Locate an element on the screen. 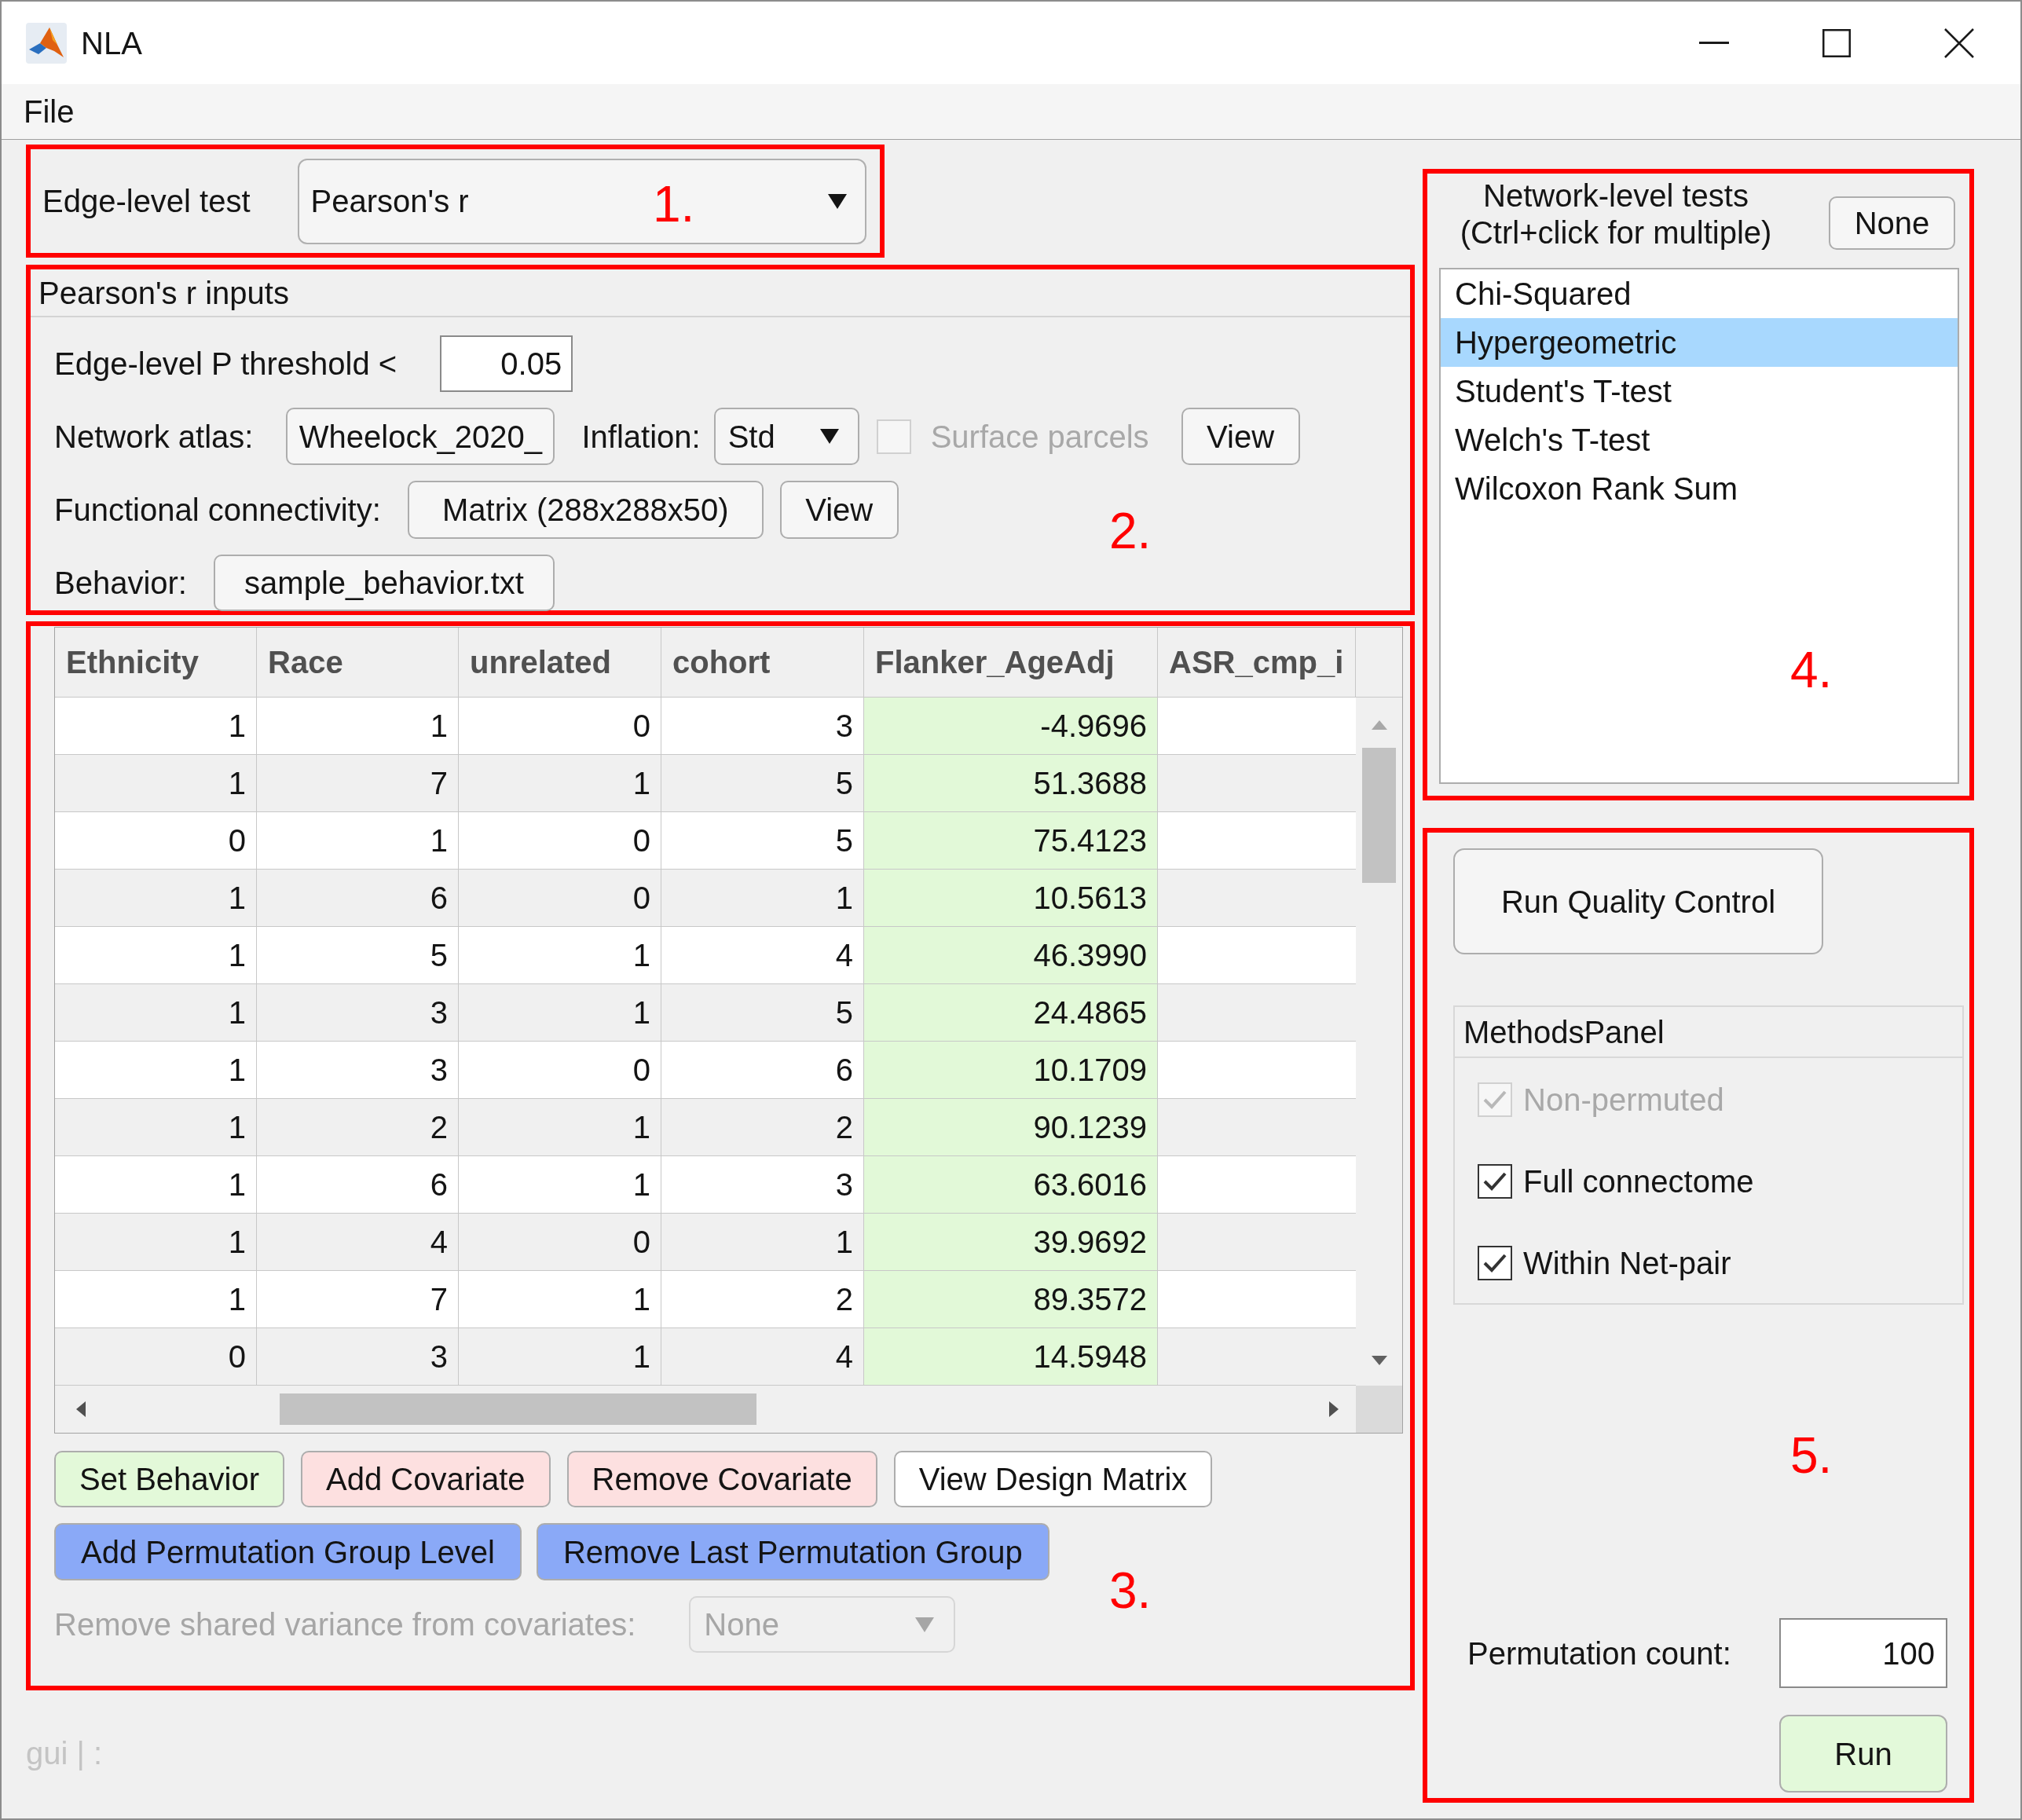  field-label: Remove shared variance from covariates: is located at coordinates (345, 1624).